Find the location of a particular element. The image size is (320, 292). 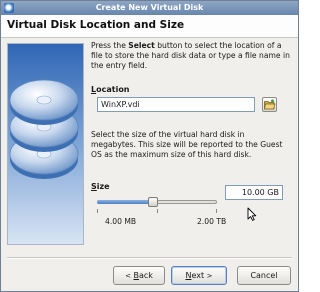

slider-handle is located at coordinates (153, 202).